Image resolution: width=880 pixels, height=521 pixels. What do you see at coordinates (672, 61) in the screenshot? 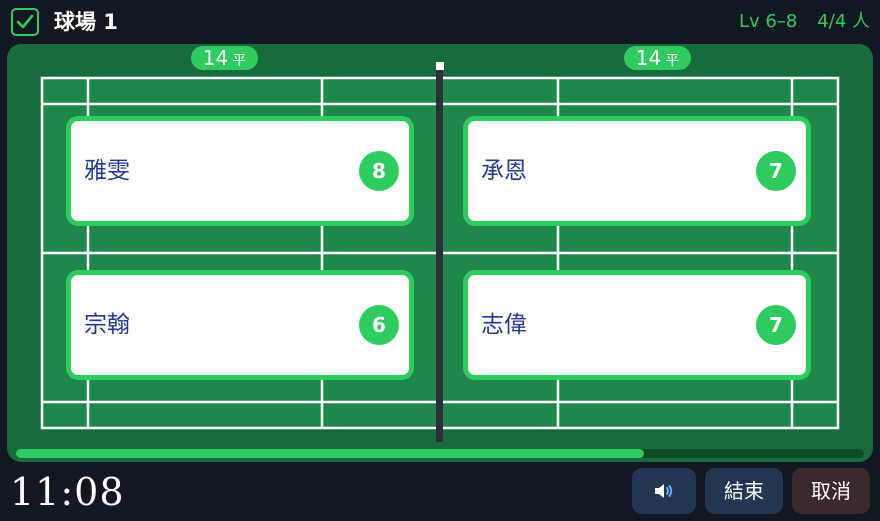
I see `score-right-unit: 平` at bounding box center [672, 61].